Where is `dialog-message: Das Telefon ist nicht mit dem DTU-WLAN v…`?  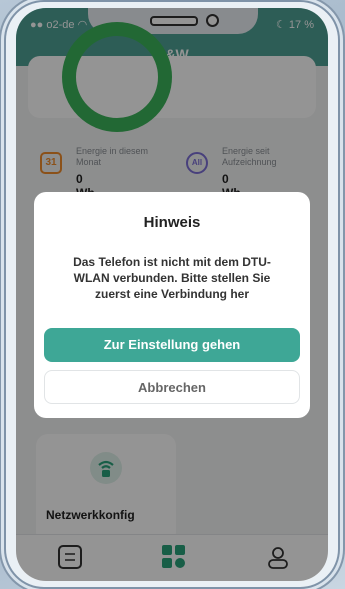 dialog-message: Das Telefon ist nicht mit dem DTU-WLAN v… is located at coordinates (172, 278).